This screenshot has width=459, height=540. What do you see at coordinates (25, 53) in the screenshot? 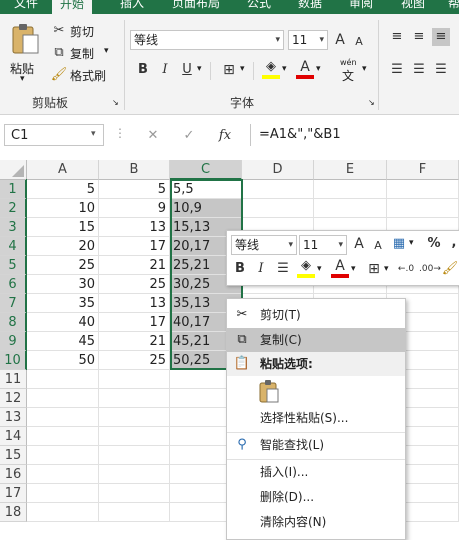
I see `paste-button: 粘贴 ▾` at bounding box center [25, 53].